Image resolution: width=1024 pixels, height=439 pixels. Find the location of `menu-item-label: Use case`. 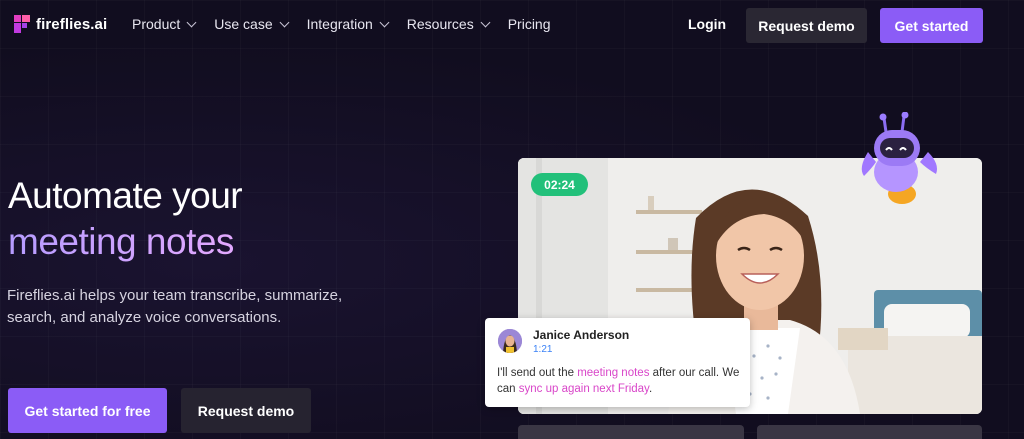

menu-item-label: Use case is located at coordinates (243, 24).